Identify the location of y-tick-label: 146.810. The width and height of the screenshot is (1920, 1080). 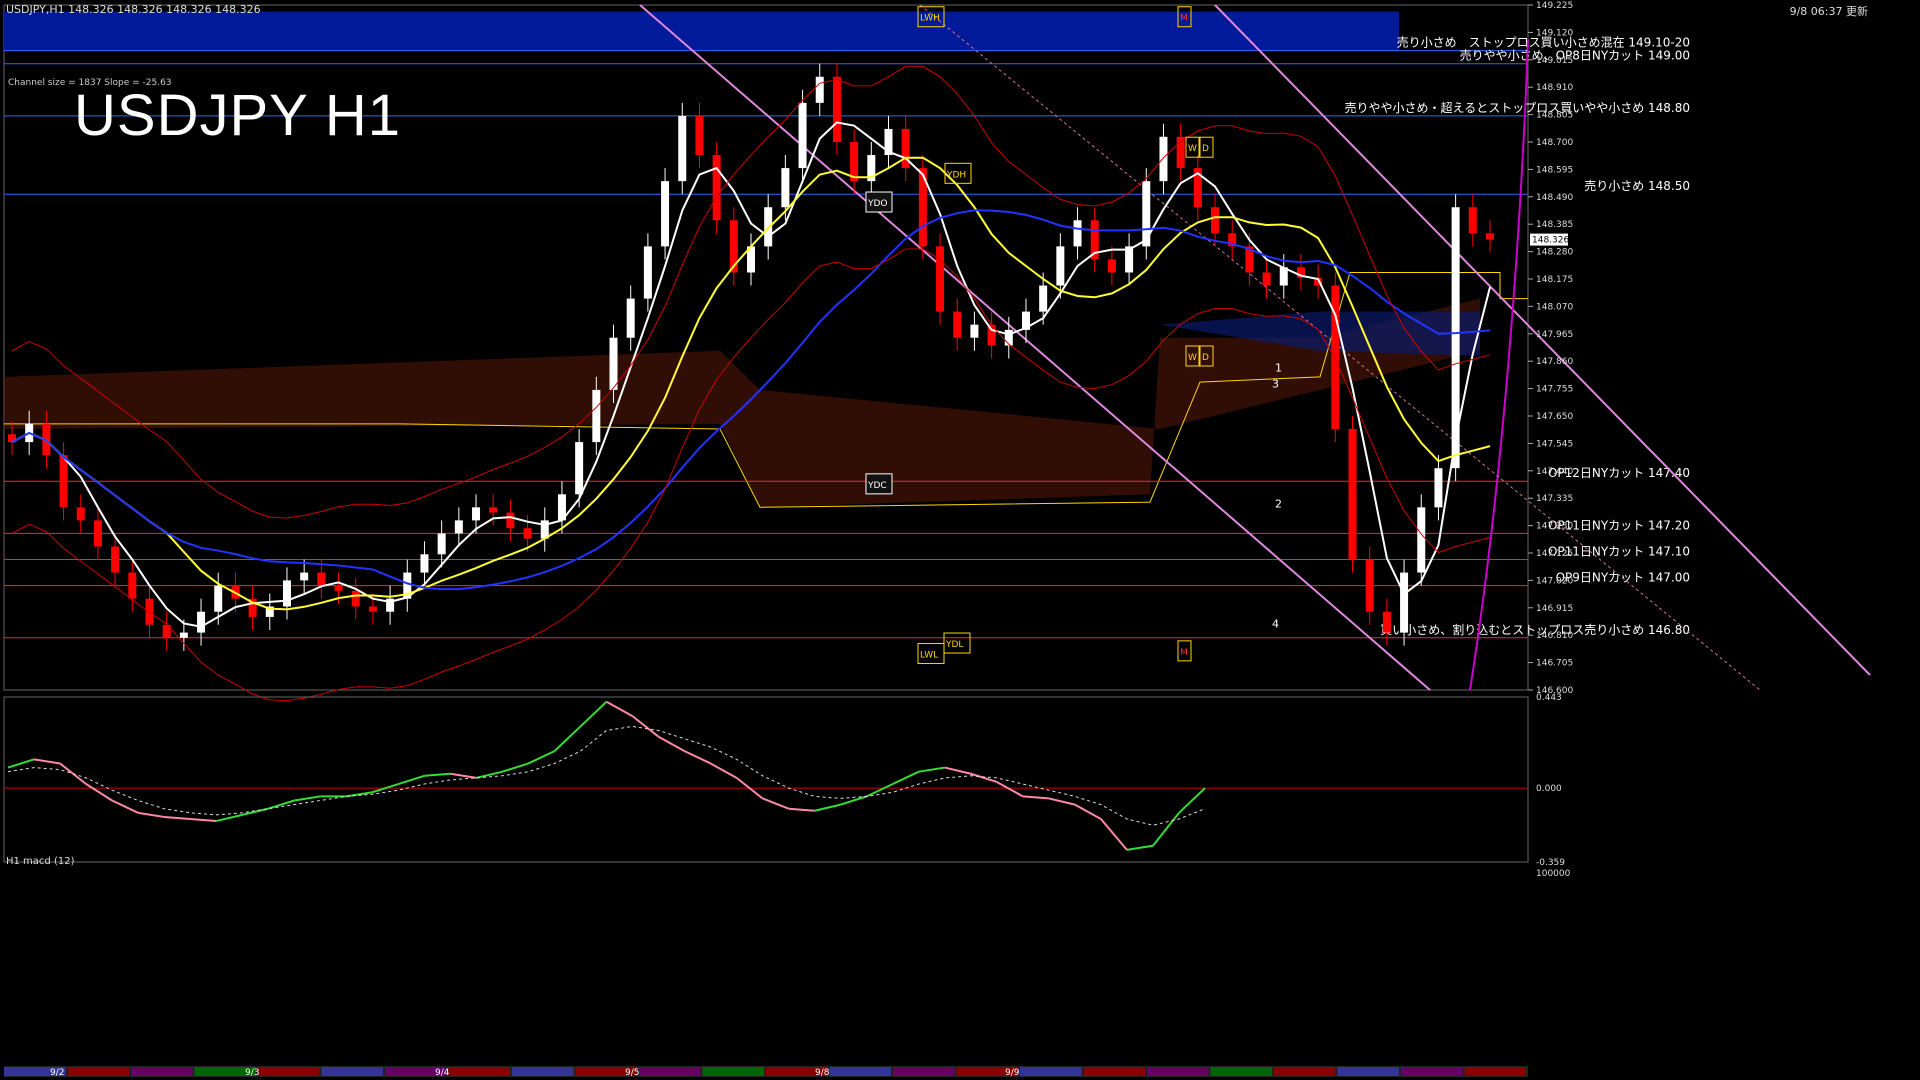
(1554, 636).